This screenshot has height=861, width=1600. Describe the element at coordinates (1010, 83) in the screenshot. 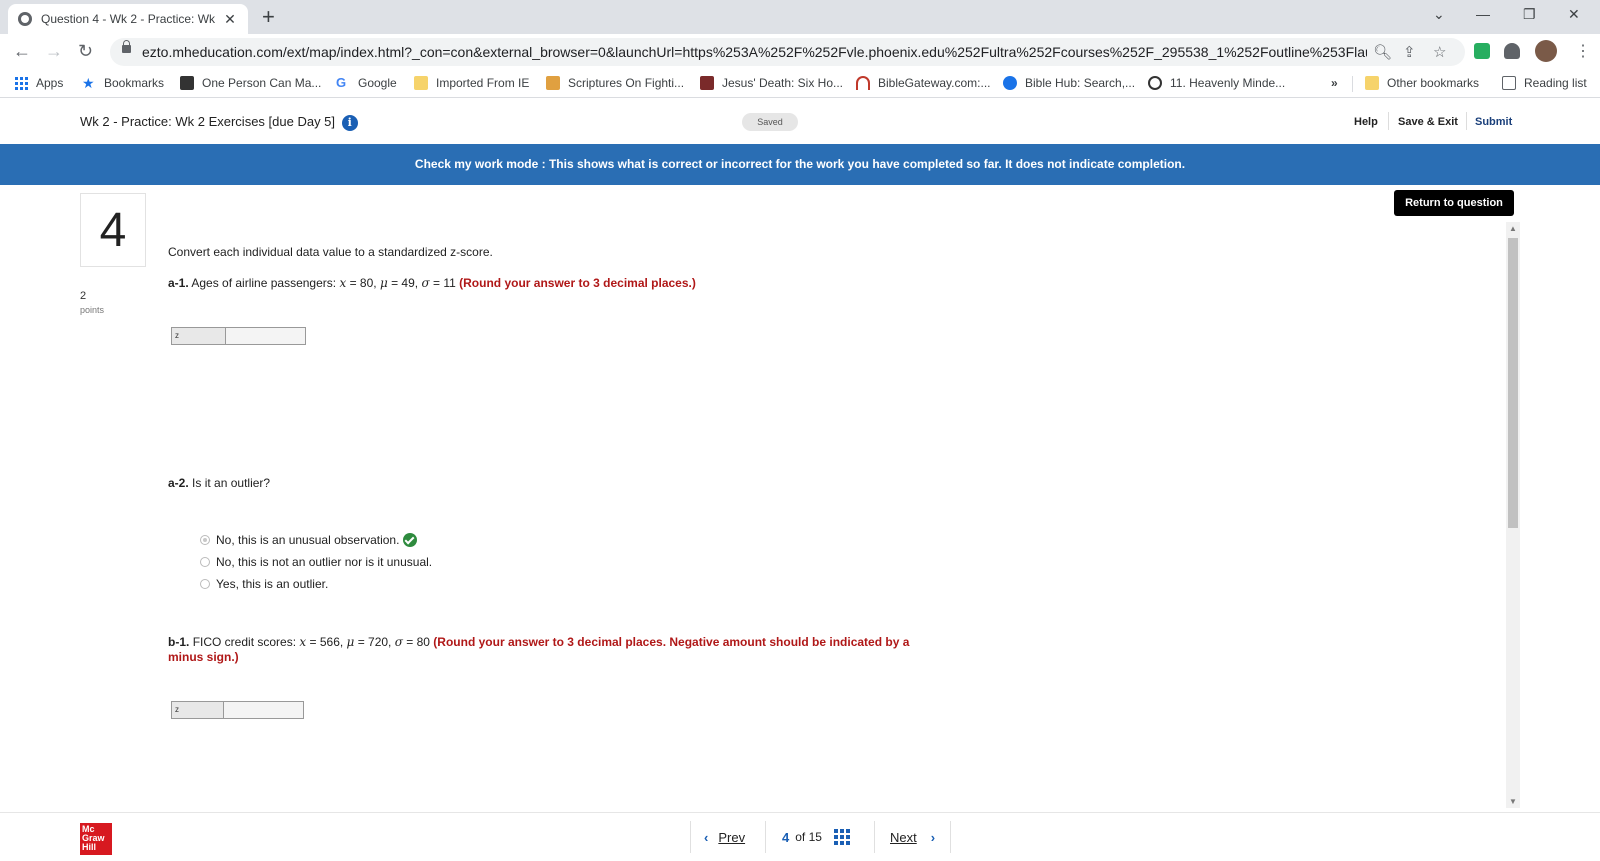

I see `biblehub-icon` at that location.